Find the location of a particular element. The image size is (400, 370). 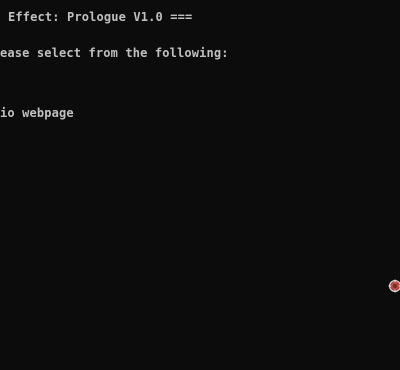

target-cursor-icon is located at coordinates (394, 286).